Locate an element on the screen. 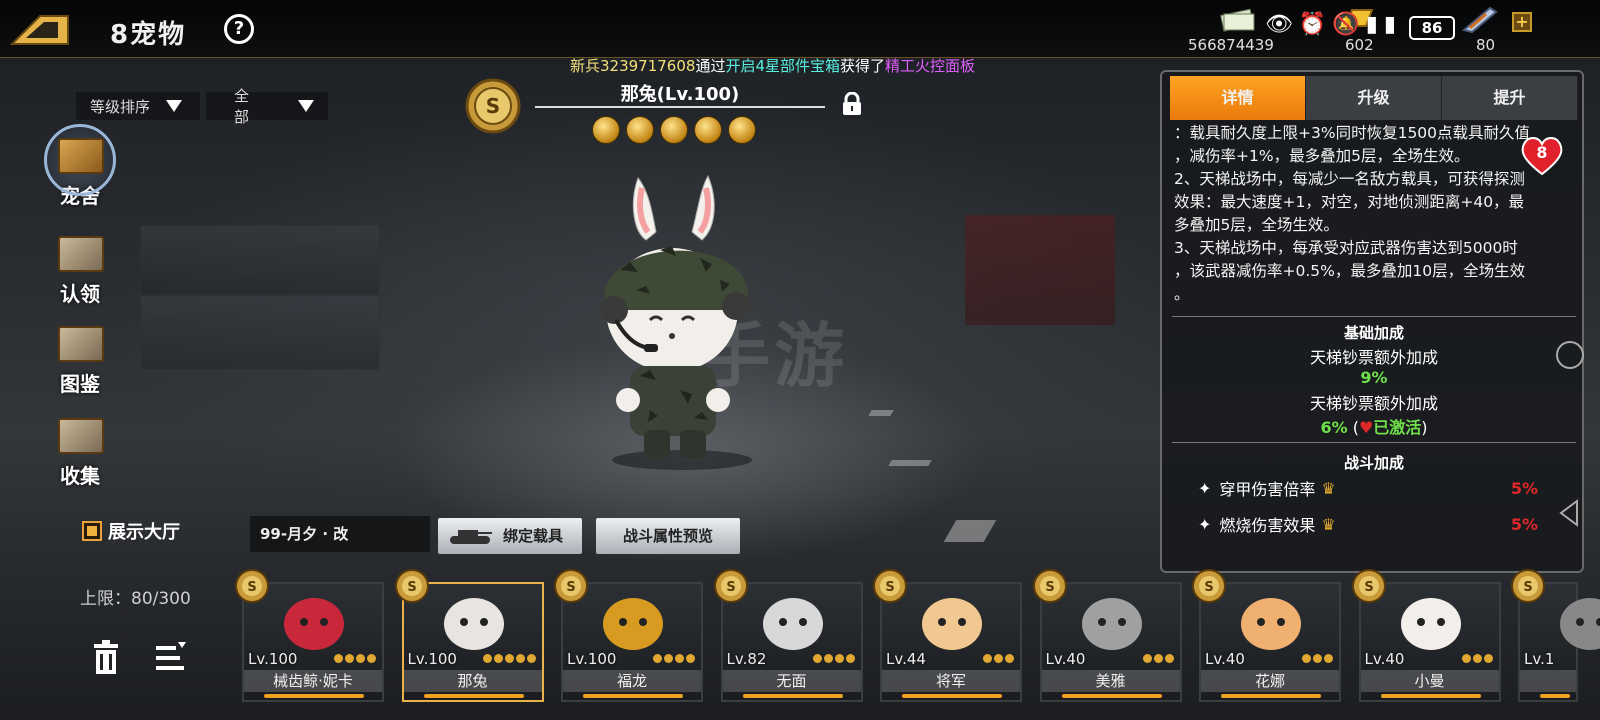  side-item-claim: 认领 is located at coordinates (80, 266).